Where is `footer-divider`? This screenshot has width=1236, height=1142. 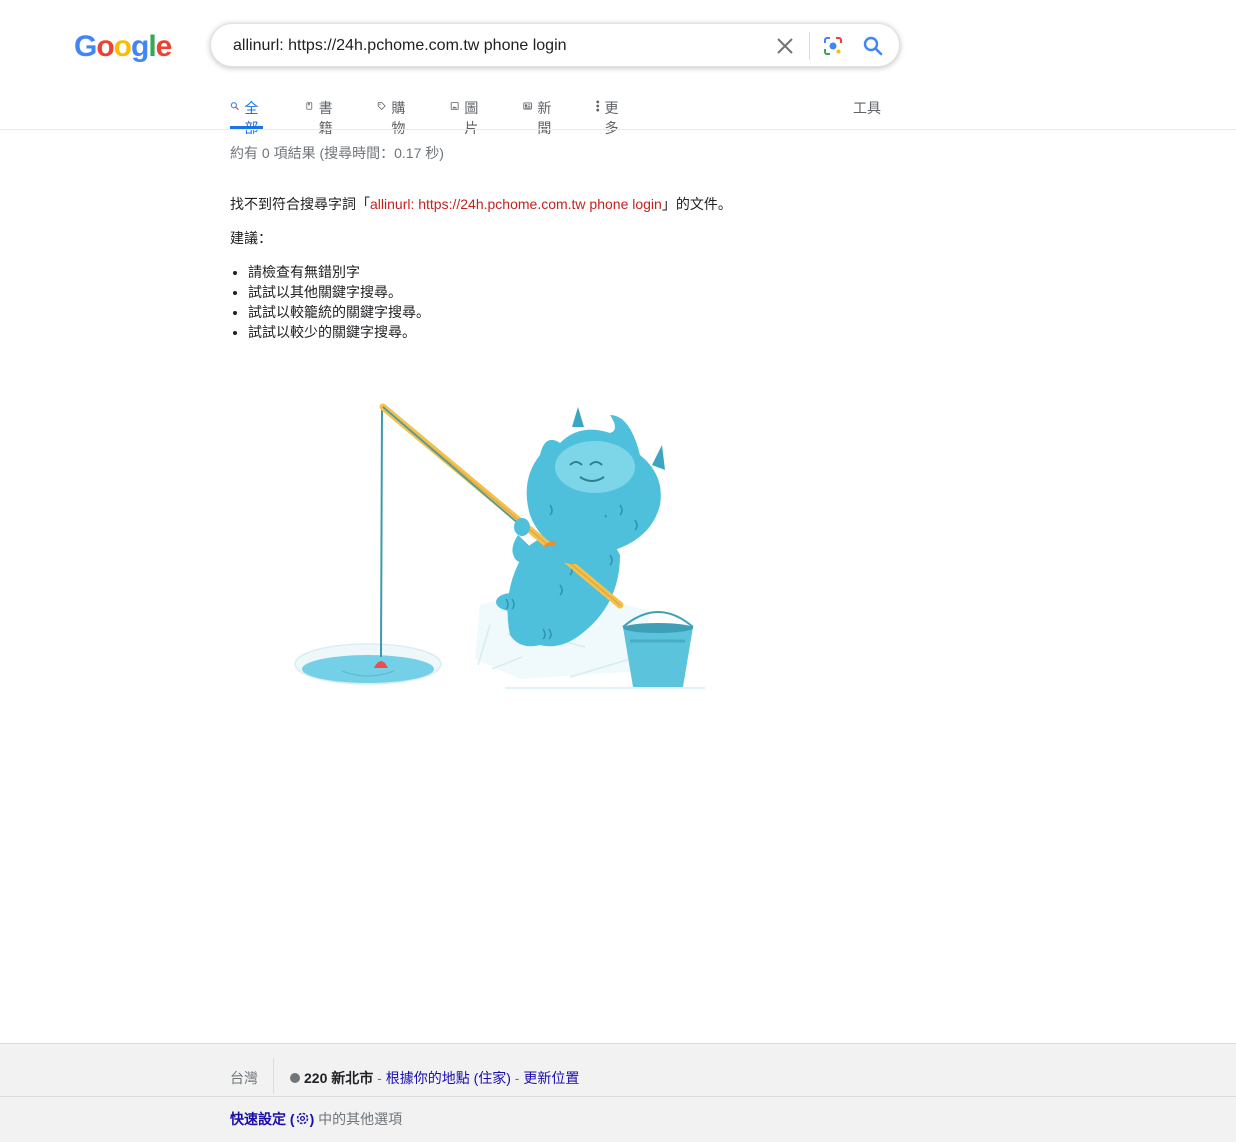 footer-divider is located at coordinates (273, 1076).